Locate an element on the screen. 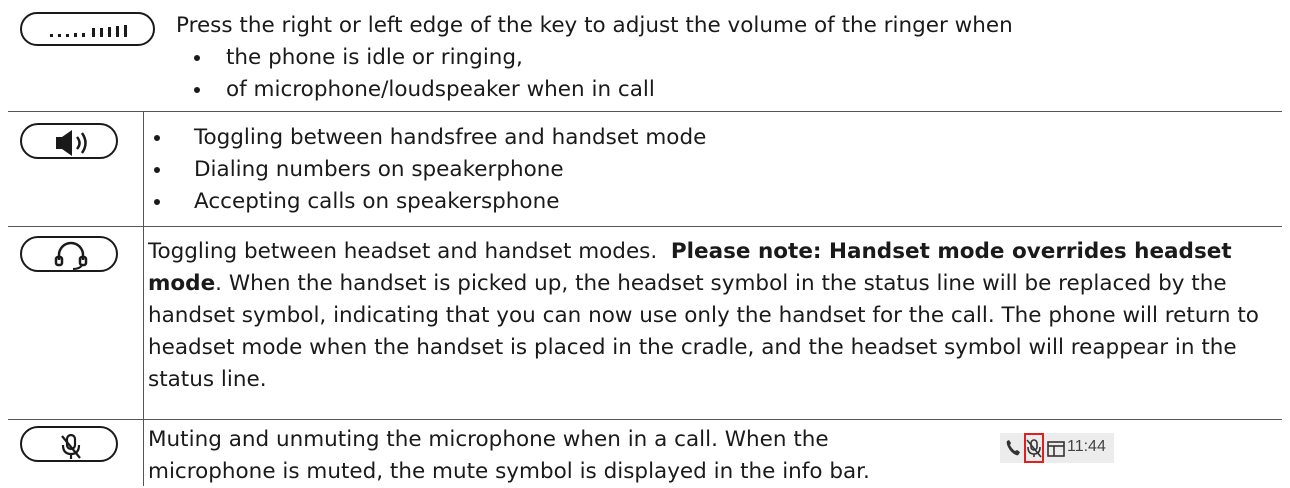  column-divider is located at coordinates (143, 298).